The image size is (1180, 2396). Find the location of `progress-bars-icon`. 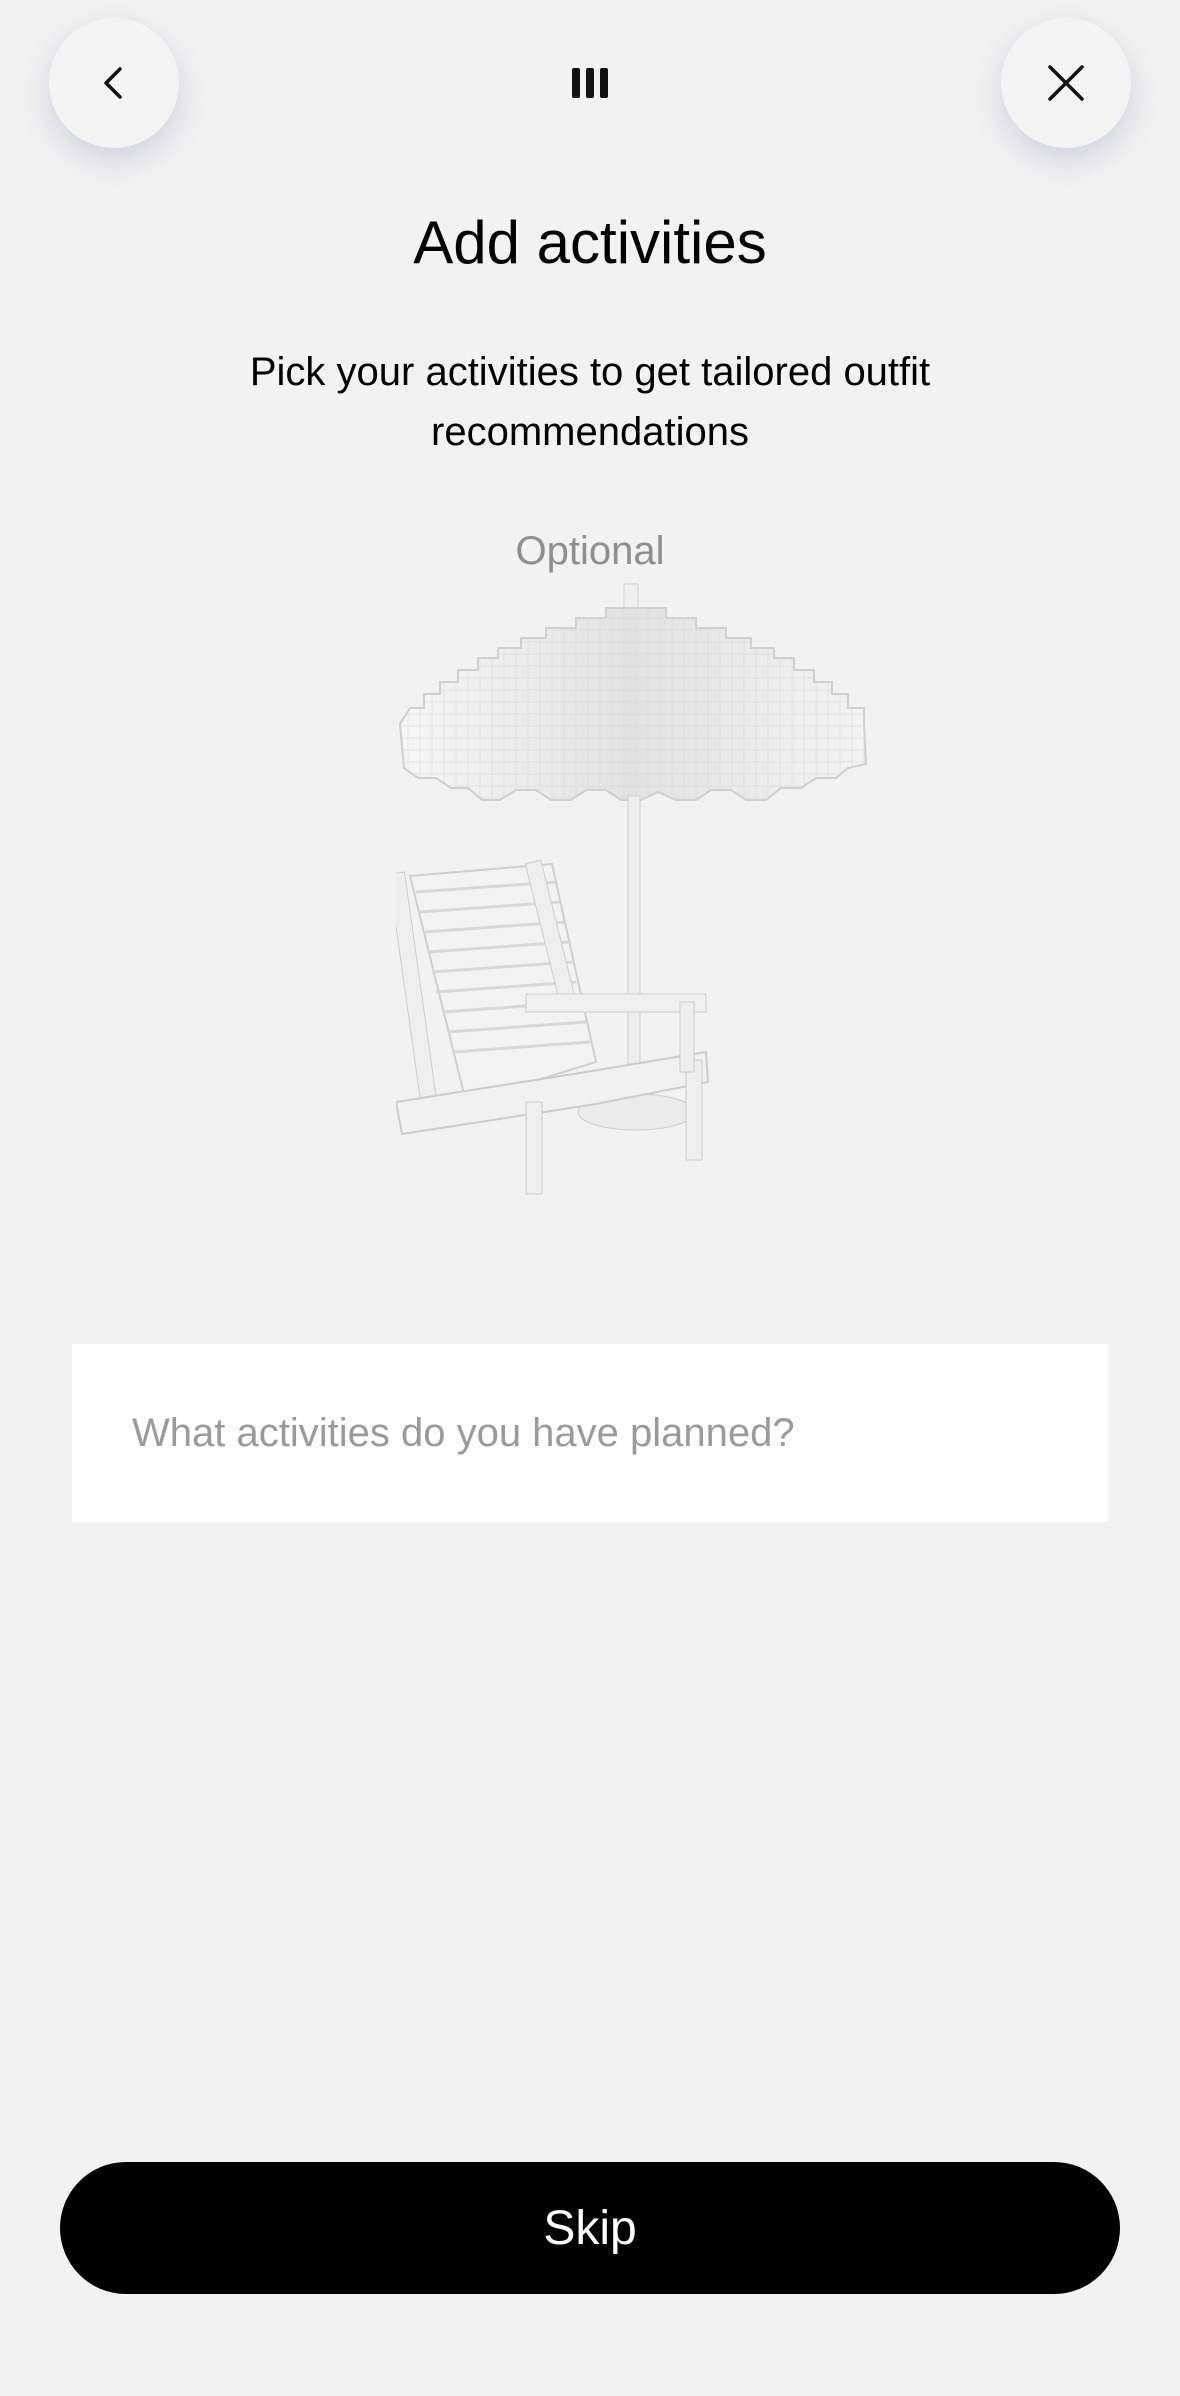

progress-bars-icon is located at coordinates (590, 83).